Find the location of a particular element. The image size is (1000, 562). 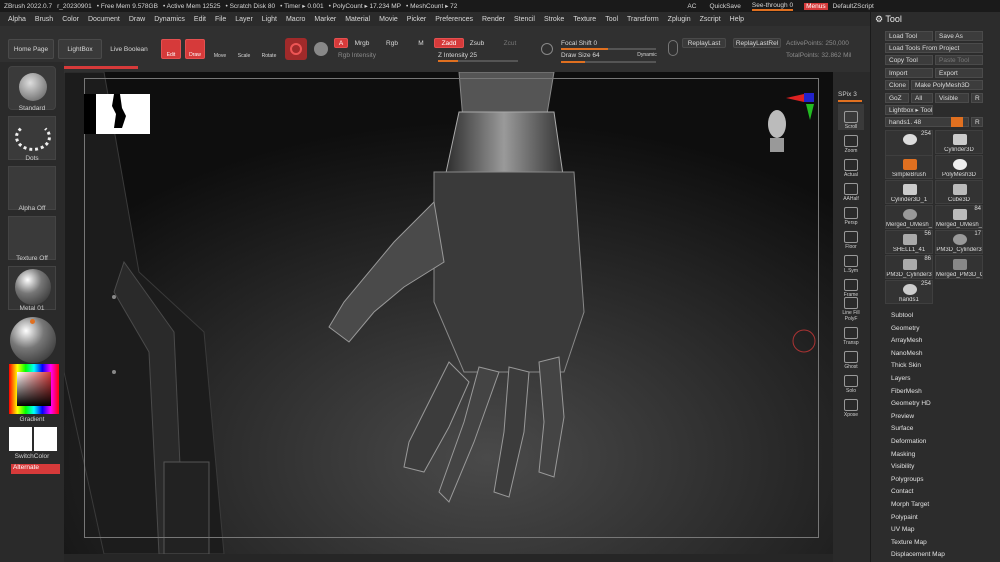

visible-button: Visible is located at coordinates (952, 98).